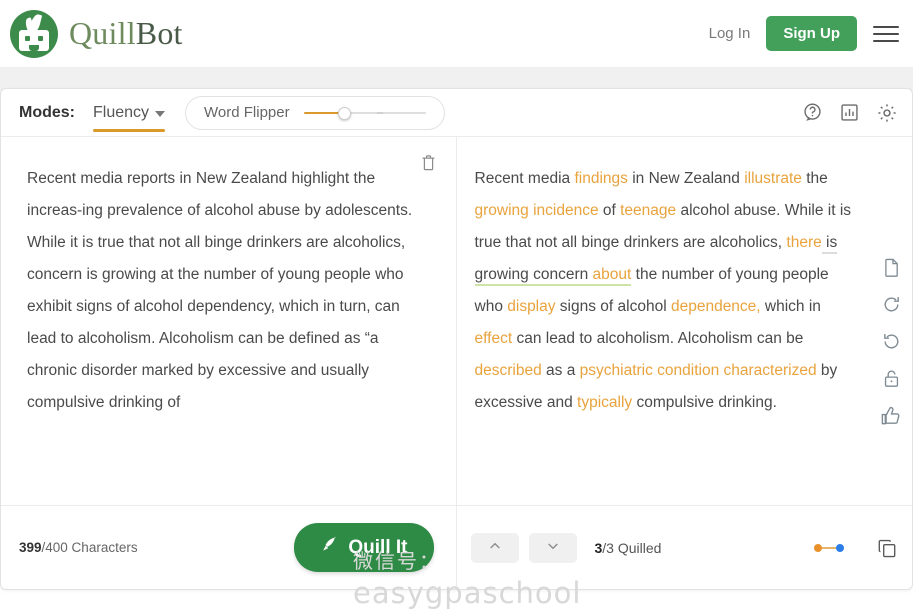 The image size is (913, 610). I want to click on brand-logo: QuillBot, so click(96, 33).